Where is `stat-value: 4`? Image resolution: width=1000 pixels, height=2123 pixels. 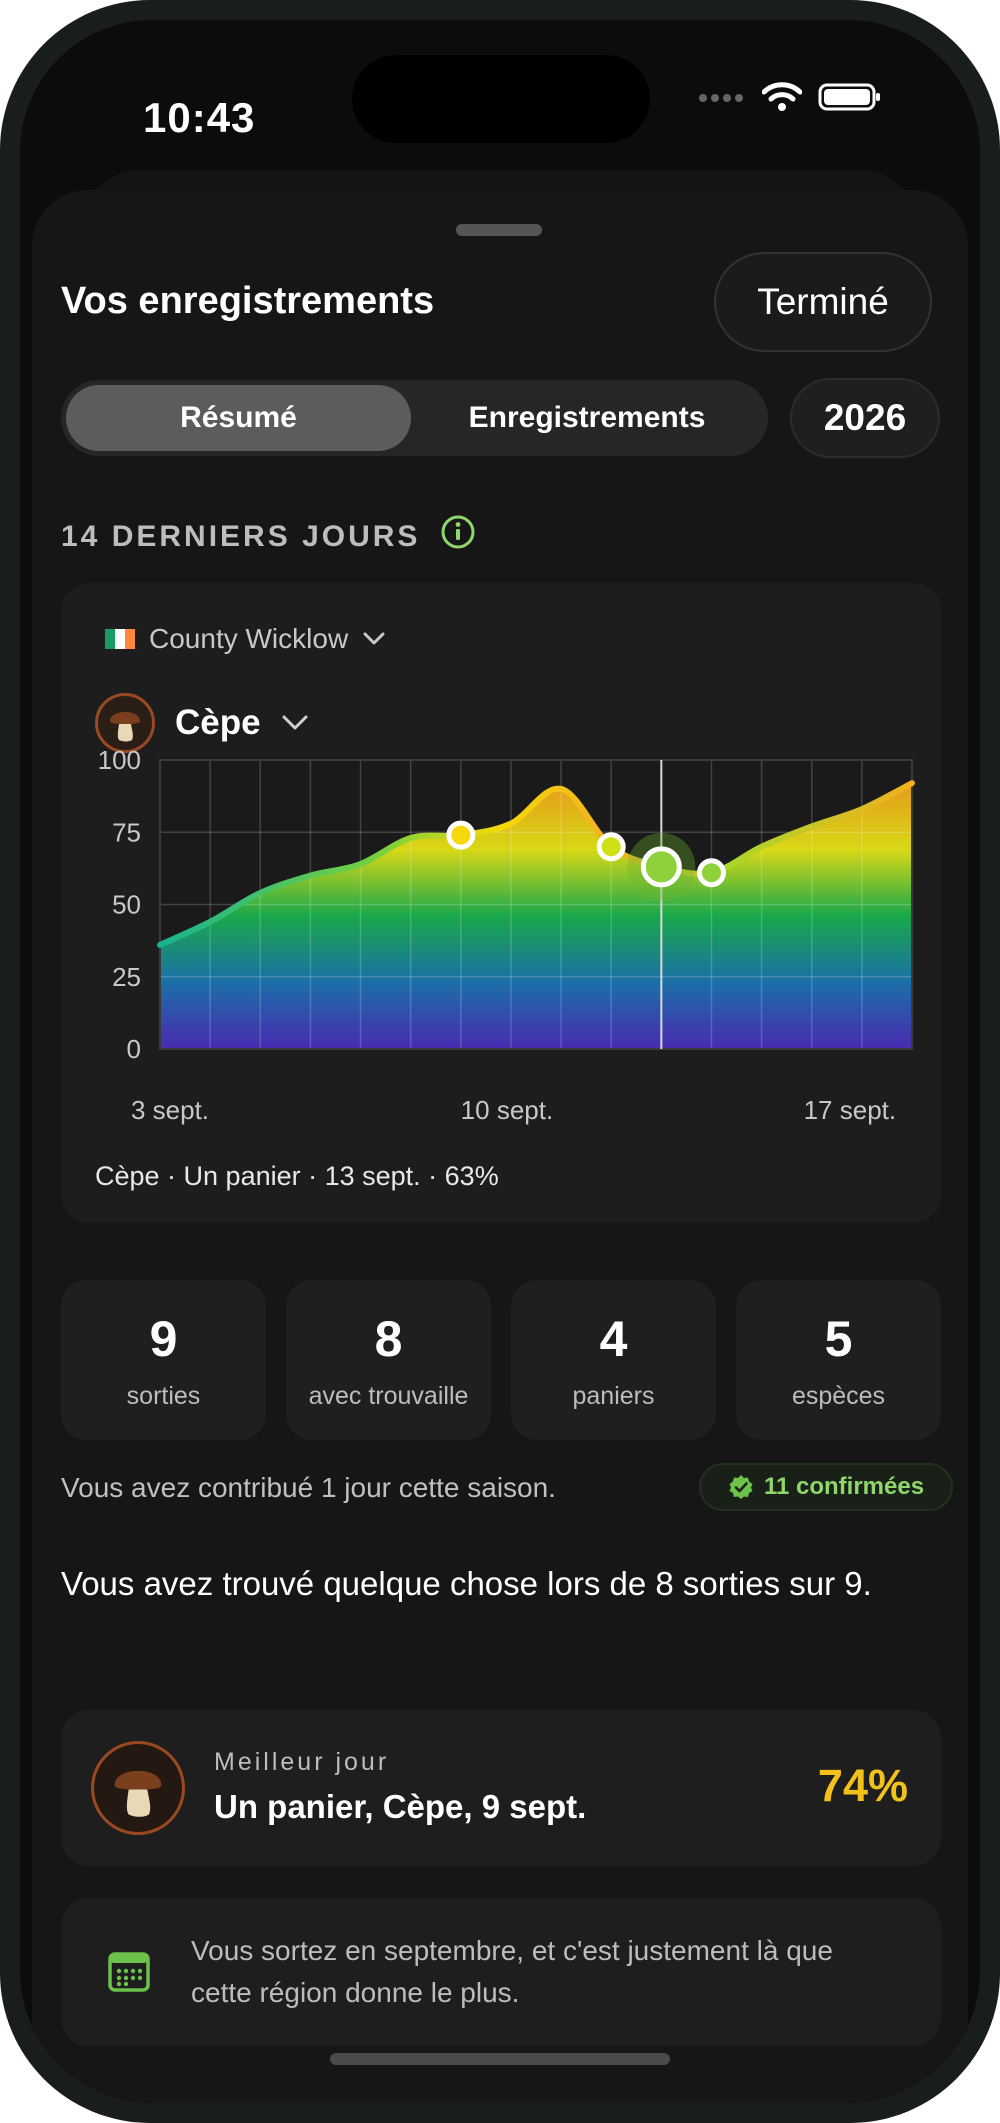 stat-value: 4 is located at coordinates (613, 1338).